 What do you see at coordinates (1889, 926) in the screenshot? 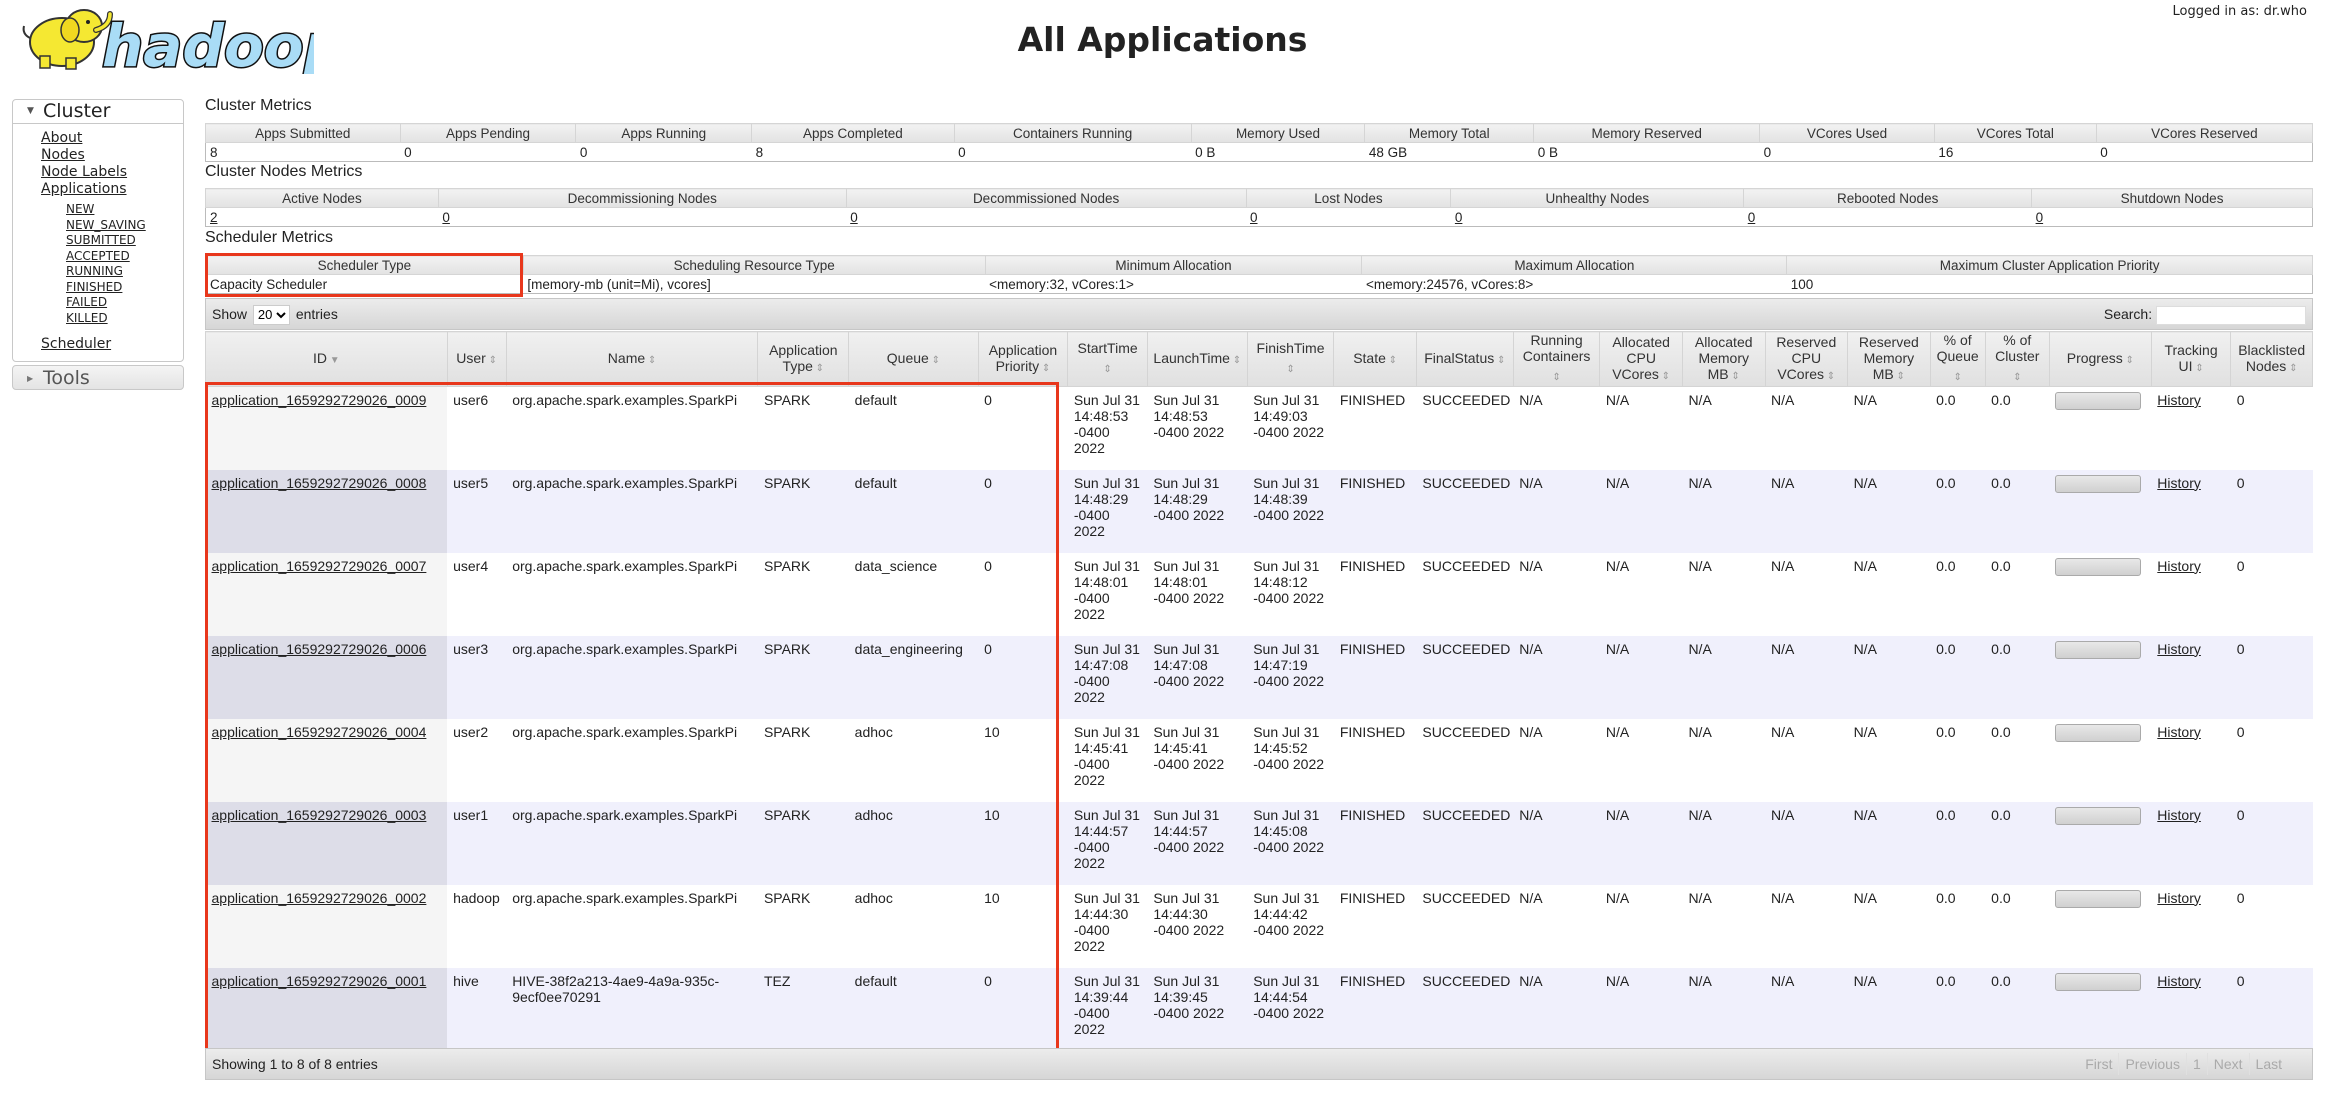
I see `cell-res_mem: N/A` at bounding box center [1889, 926].